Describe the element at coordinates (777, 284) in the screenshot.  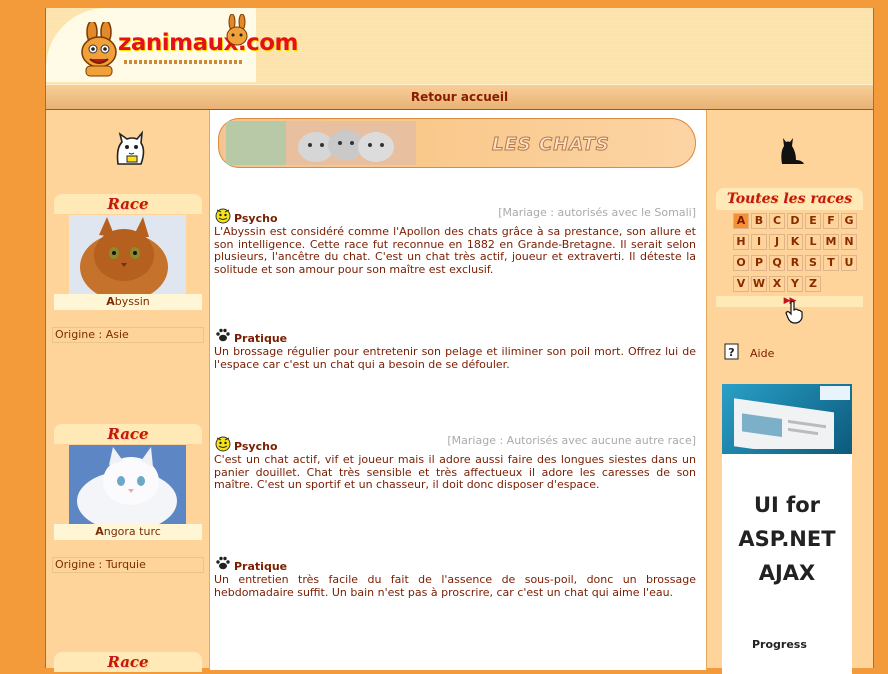
I see `letter-x: X` at that location.